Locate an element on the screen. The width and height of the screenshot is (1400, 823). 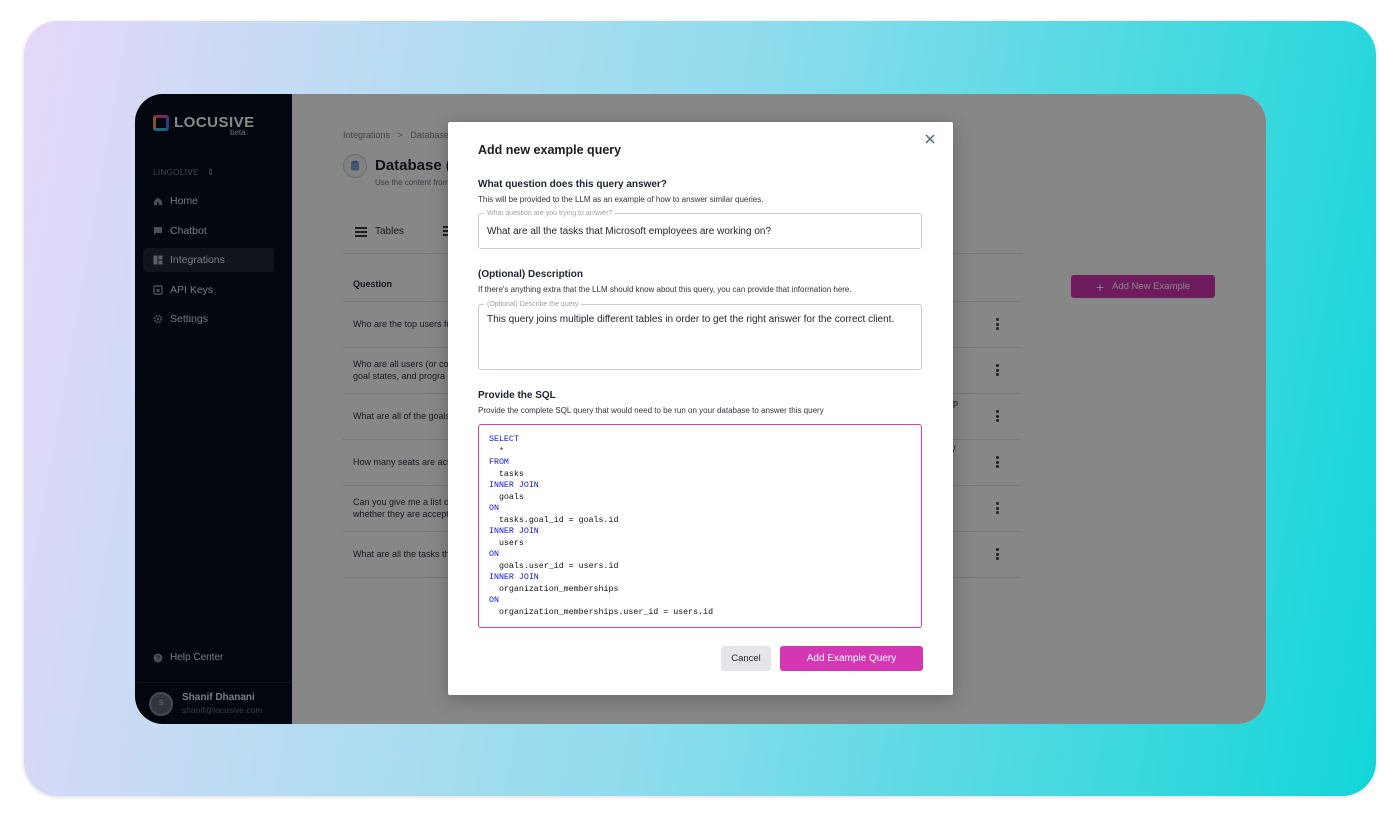
sql-keyword-line: SELECT is located at coordinates (504, 439).